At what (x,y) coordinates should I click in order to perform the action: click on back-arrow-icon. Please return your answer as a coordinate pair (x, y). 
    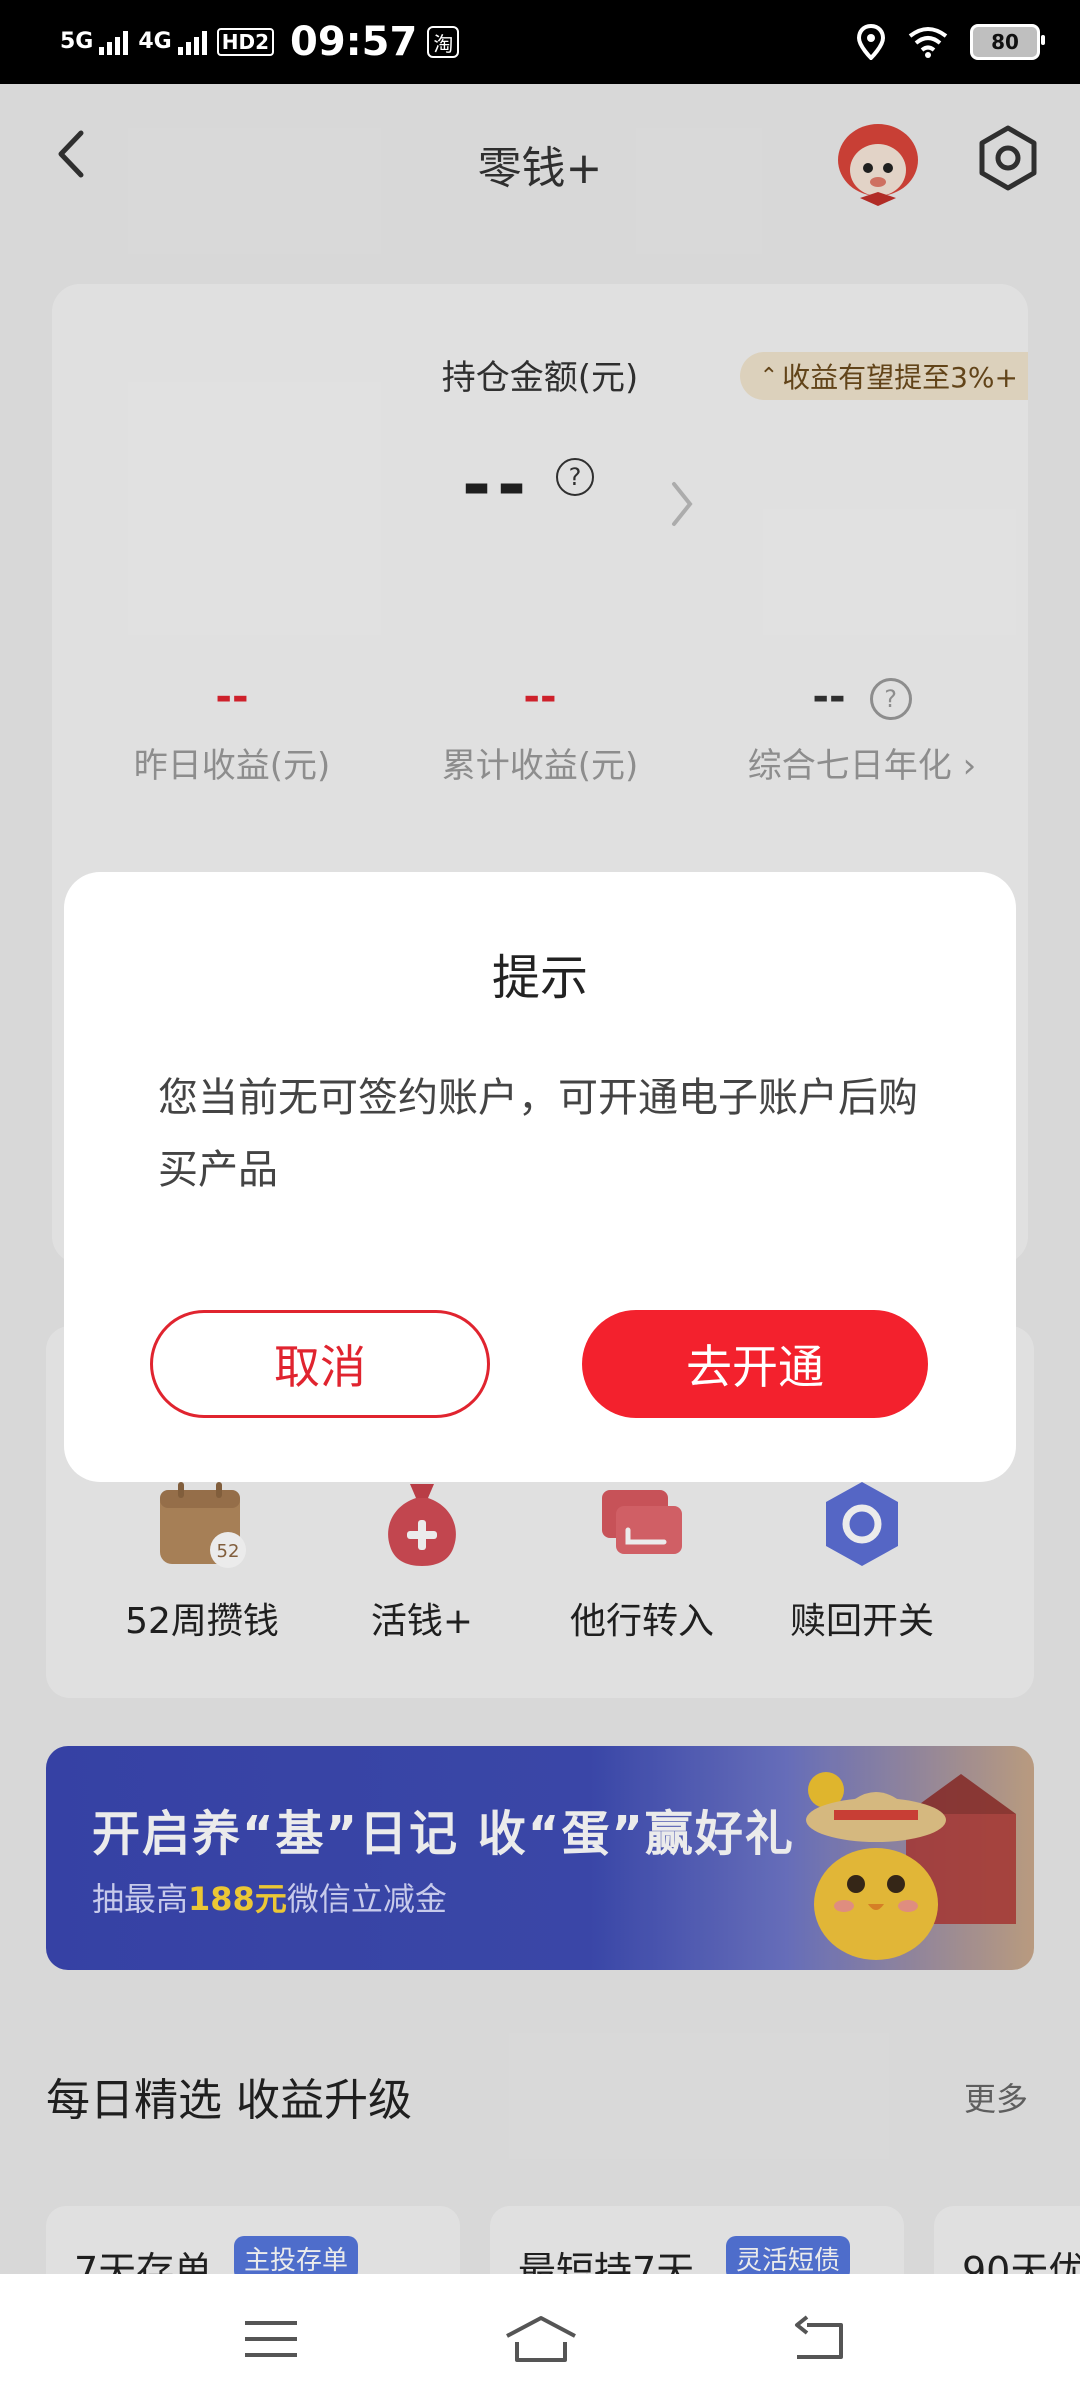
    Looking at the image, I should click on (819, 2337).